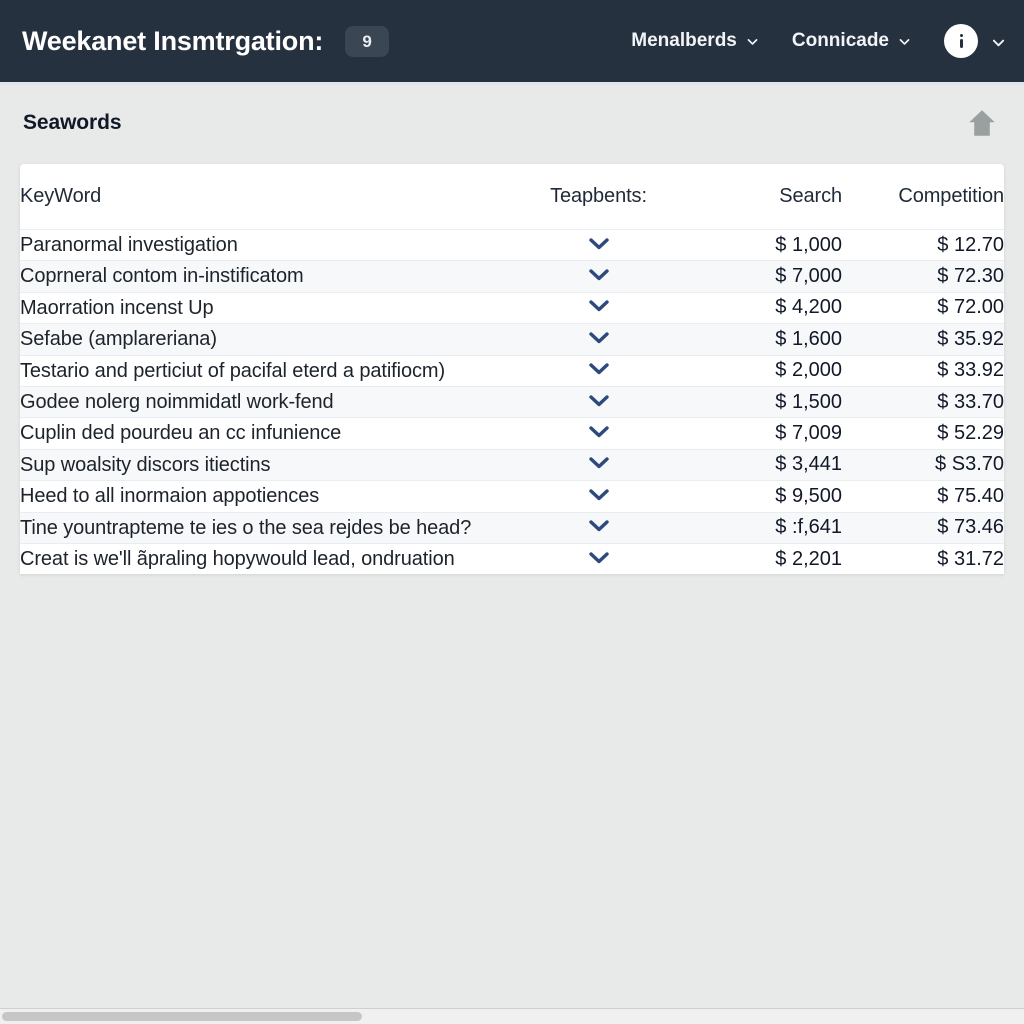 This screenshot has height=1024, width=1024. I want to click on cell-keyword: Heed to all inormaion appotiences, so click(170, 496).